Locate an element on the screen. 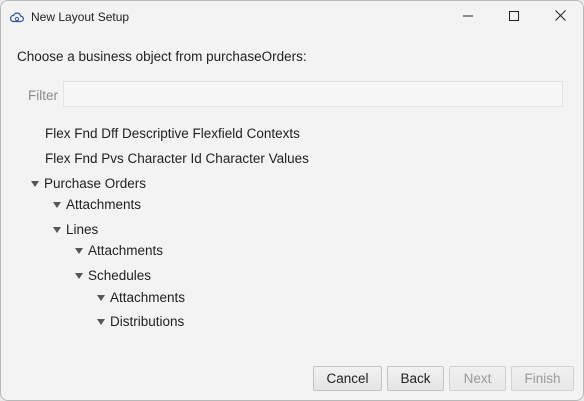 The height and width of the screenshot is (401, 584). maximize-button is located at coordinates (514, 17).